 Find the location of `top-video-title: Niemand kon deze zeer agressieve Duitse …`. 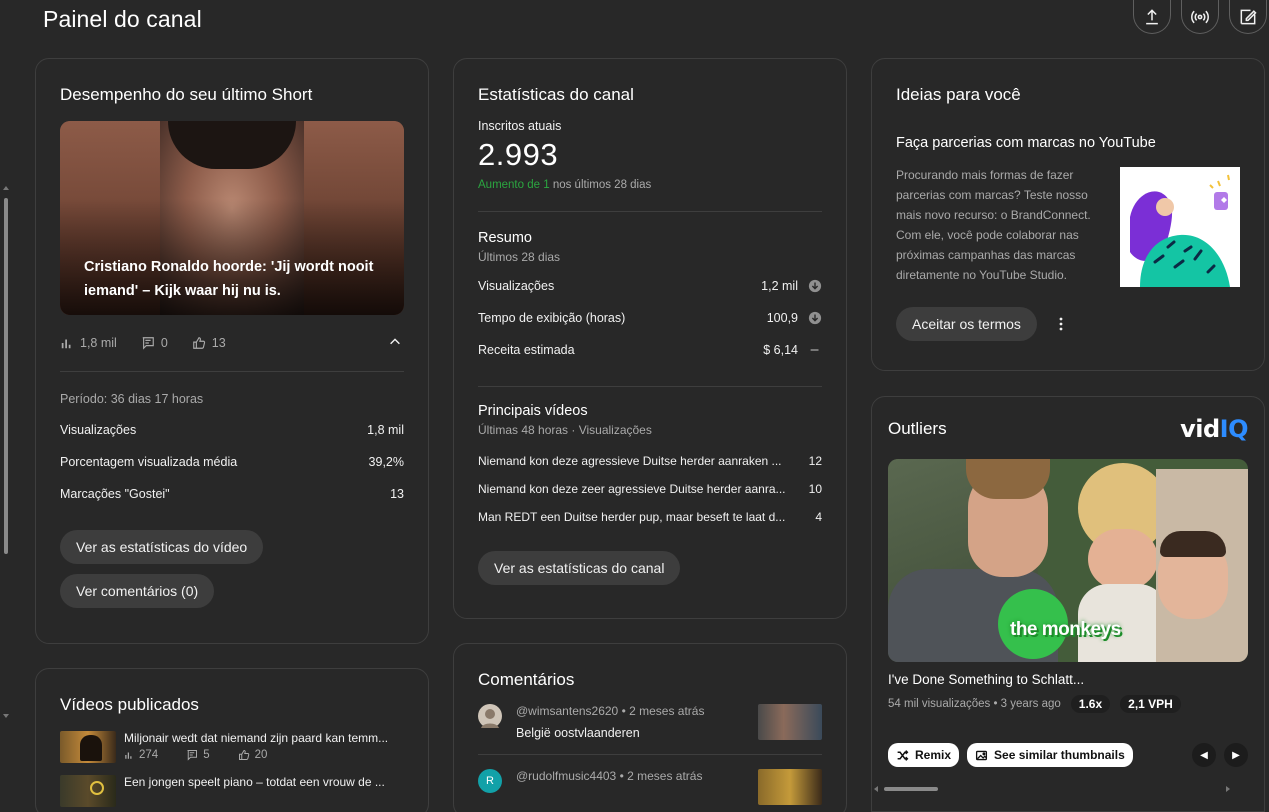

top-video-title: Niemand kon deze zeer agressieve Duitse … is located at coordinates (632, 489).